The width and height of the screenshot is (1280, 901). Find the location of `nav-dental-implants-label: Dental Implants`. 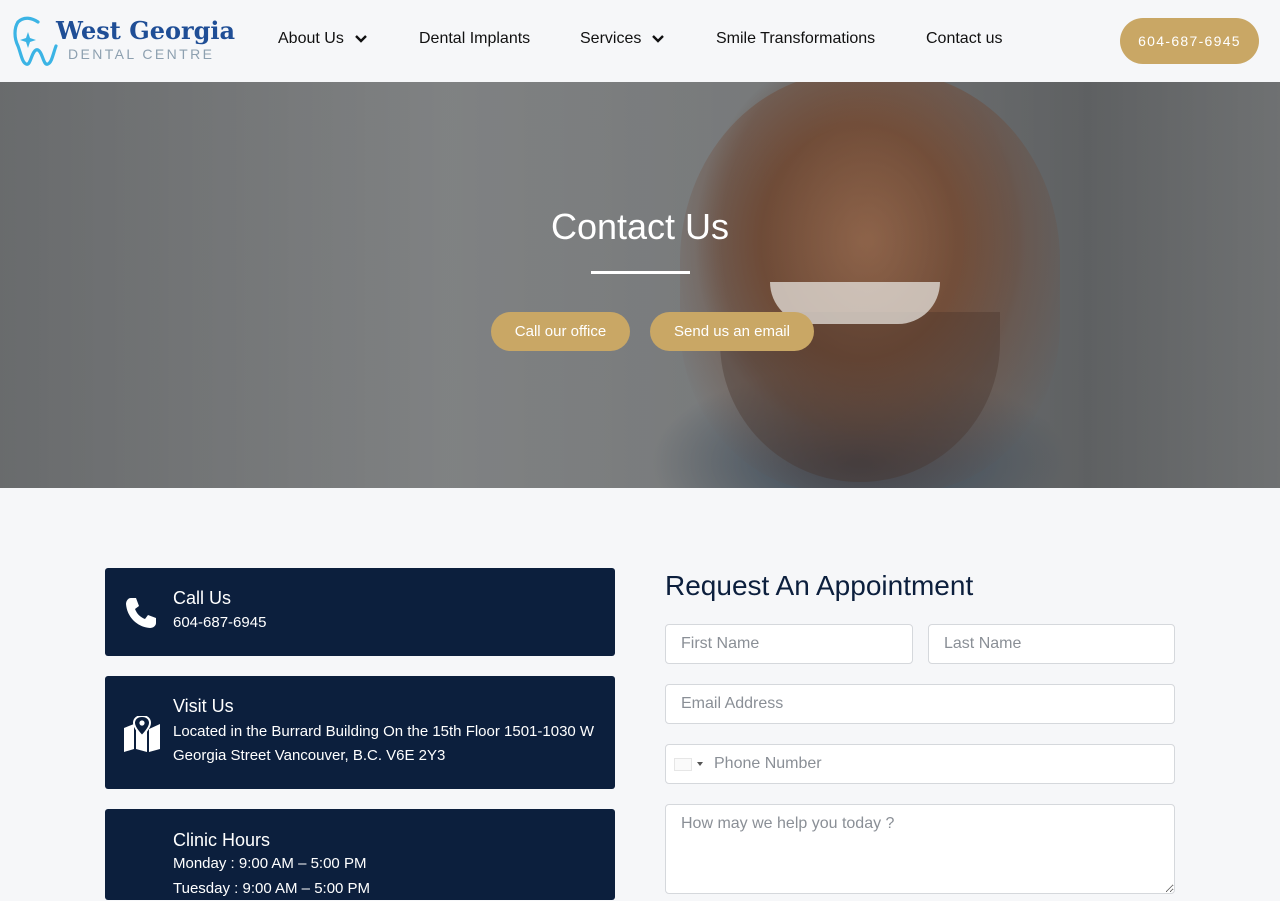

nav-dental-implants-label: Dental Implants is located at coordinates (475, 38).